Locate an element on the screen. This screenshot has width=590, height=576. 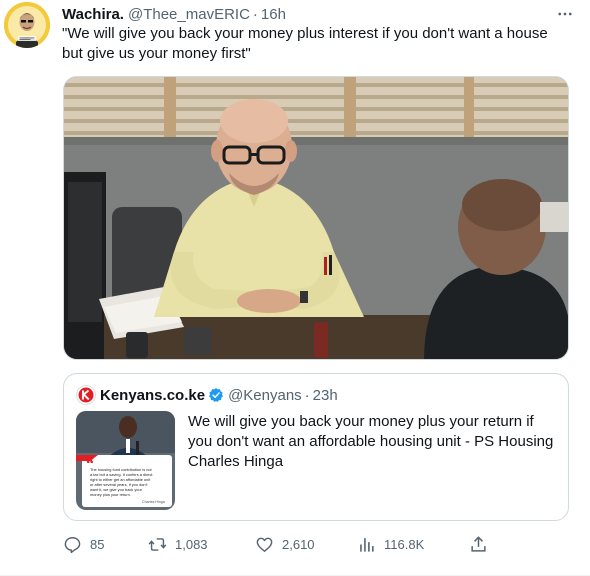
more-horizontal-icon is located at coordinates (565, 14).